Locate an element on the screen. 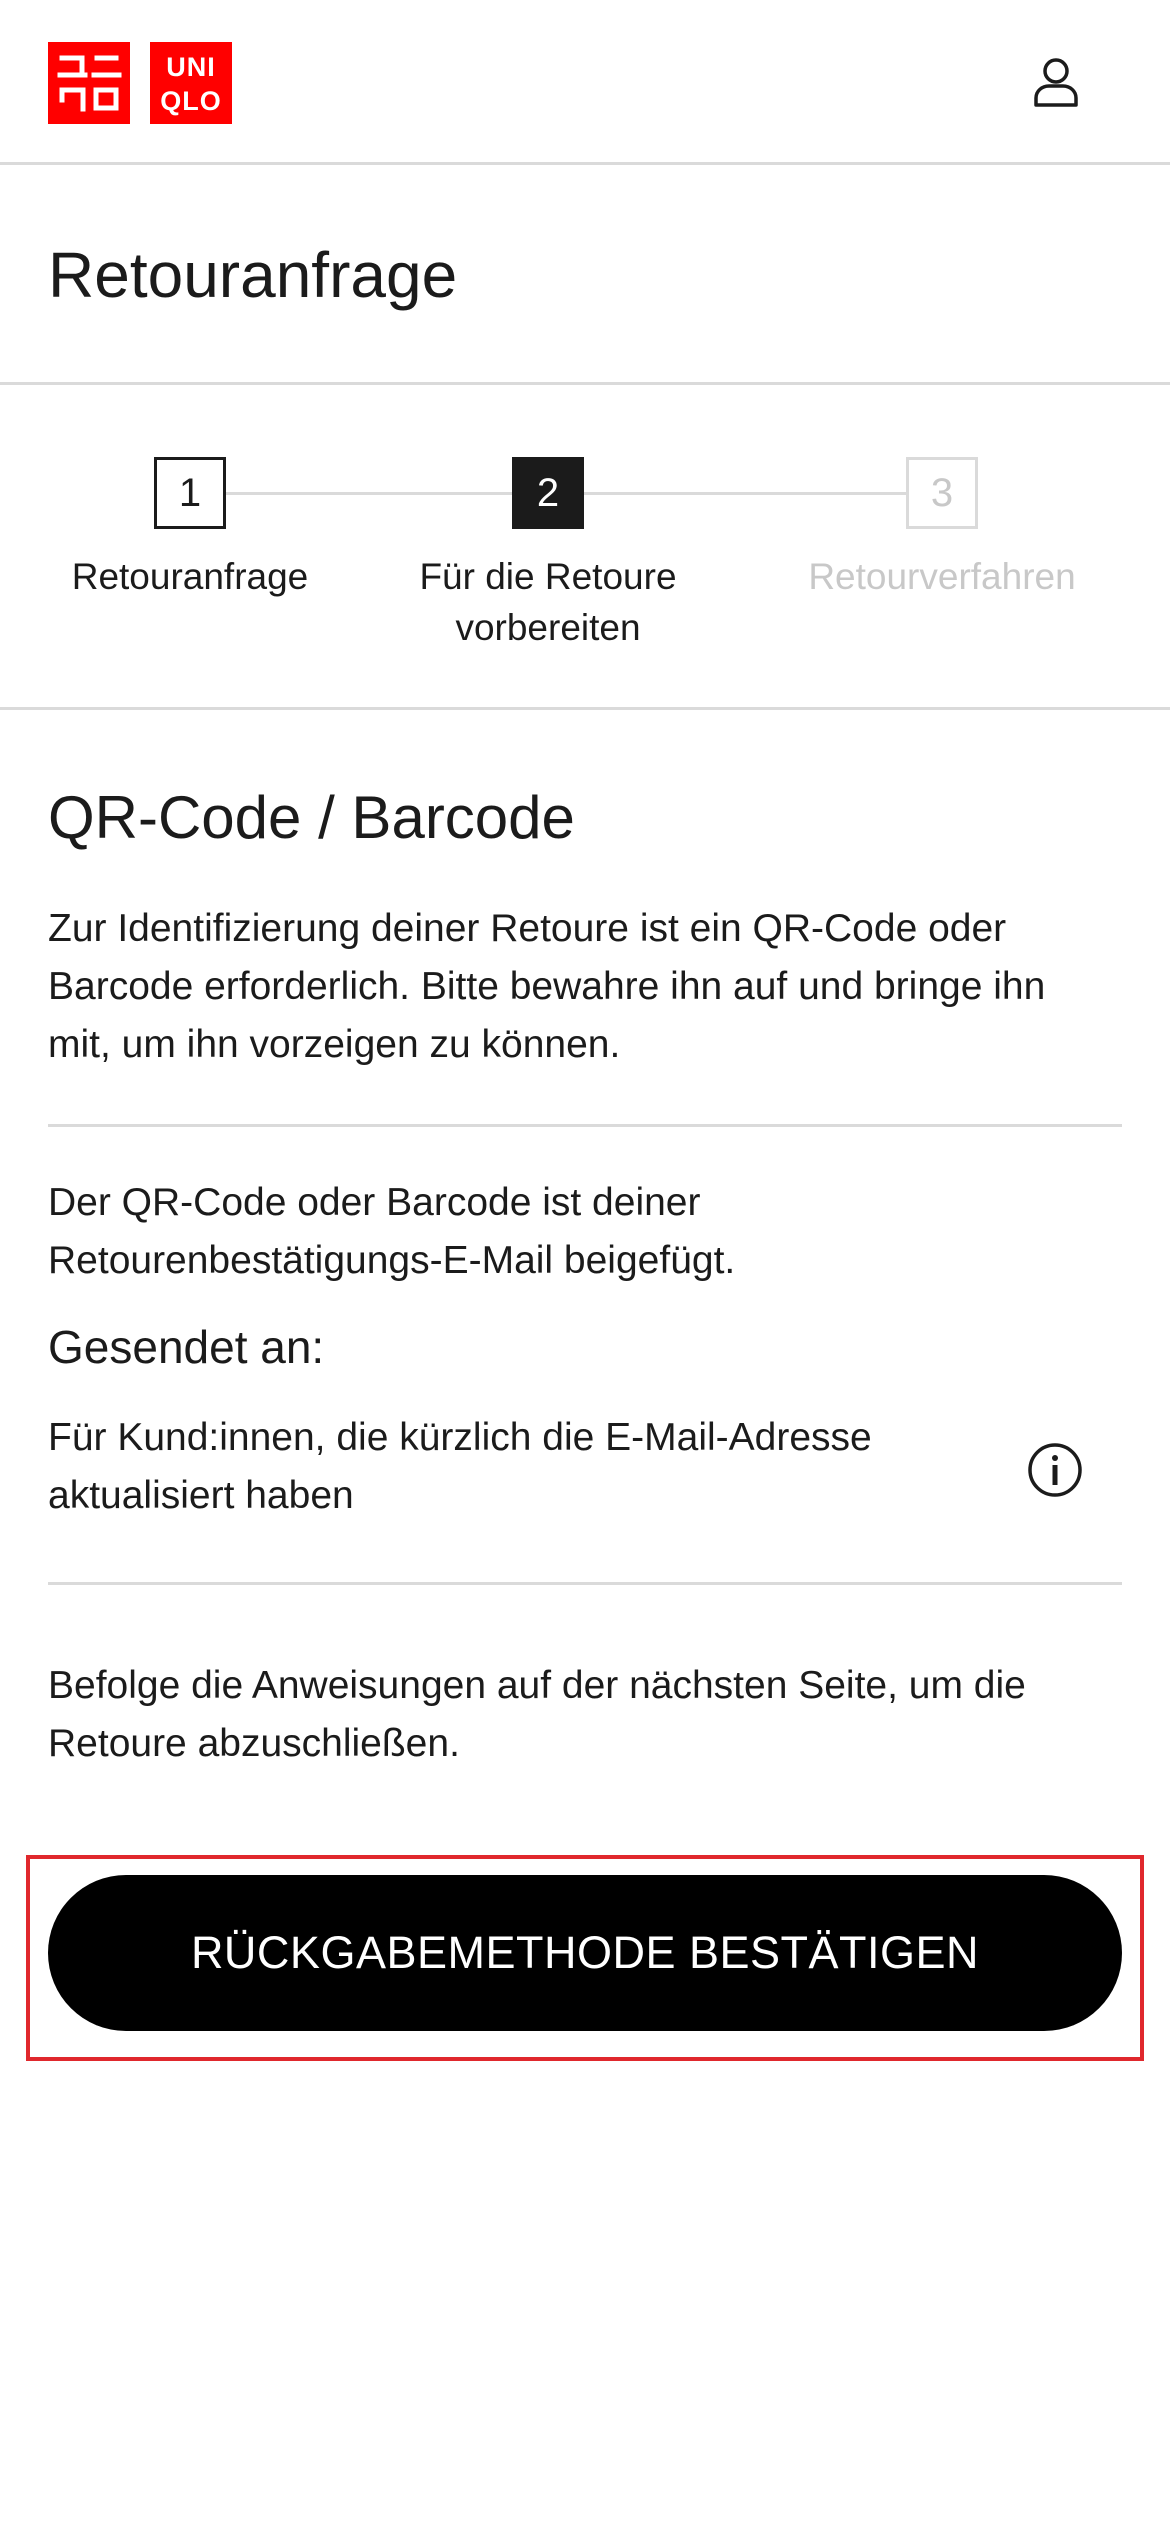 This screenshot has height=2531, width=1170. step-3-label: Retourverfahren is located at coordinates (942, 576).